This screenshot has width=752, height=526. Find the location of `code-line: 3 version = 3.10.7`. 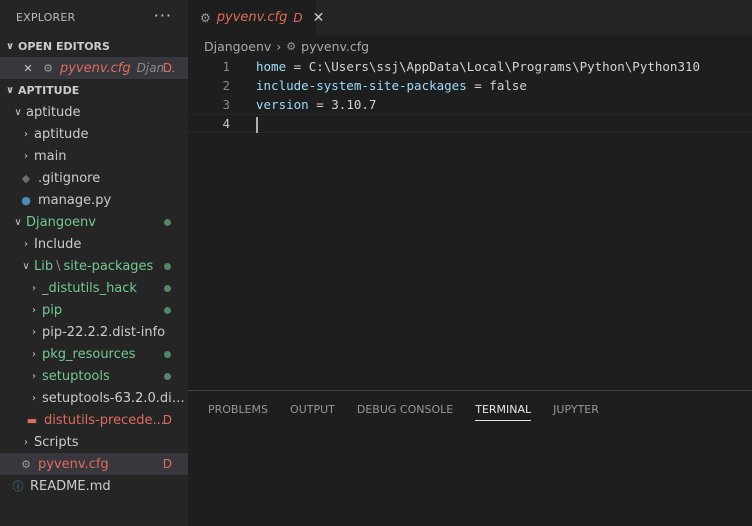

code-line: 3 version = 3.10.7 is located at coordinates (470, 104).